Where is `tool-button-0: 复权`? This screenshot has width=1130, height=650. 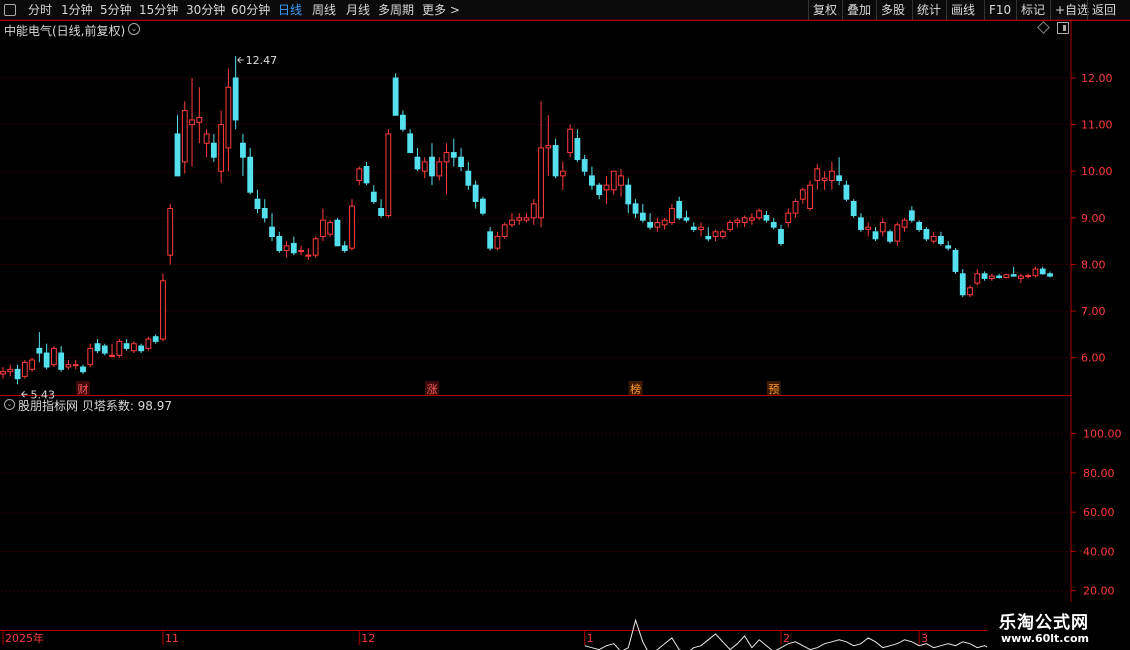 tool-button-0: 复权 is located at coordinates (825, 10).